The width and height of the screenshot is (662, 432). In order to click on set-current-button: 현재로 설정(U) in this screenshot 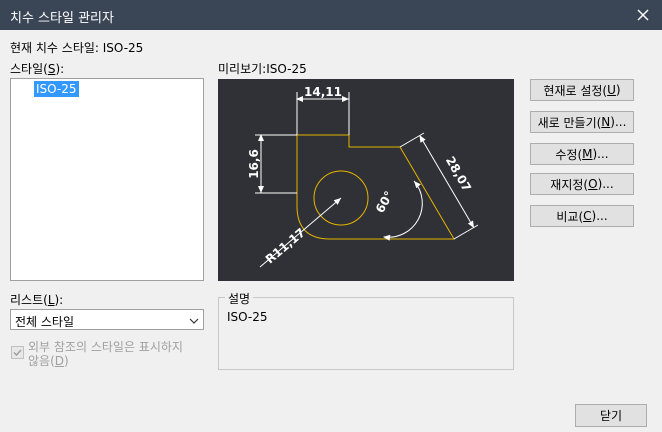, I will do `click(582, 90)`.